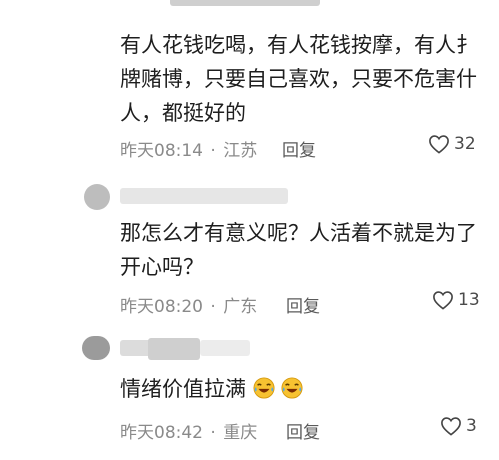 The image size is (499, 460). I want to click on comment-meta: 昨天08:14 · 江苏, so click(188, 148).